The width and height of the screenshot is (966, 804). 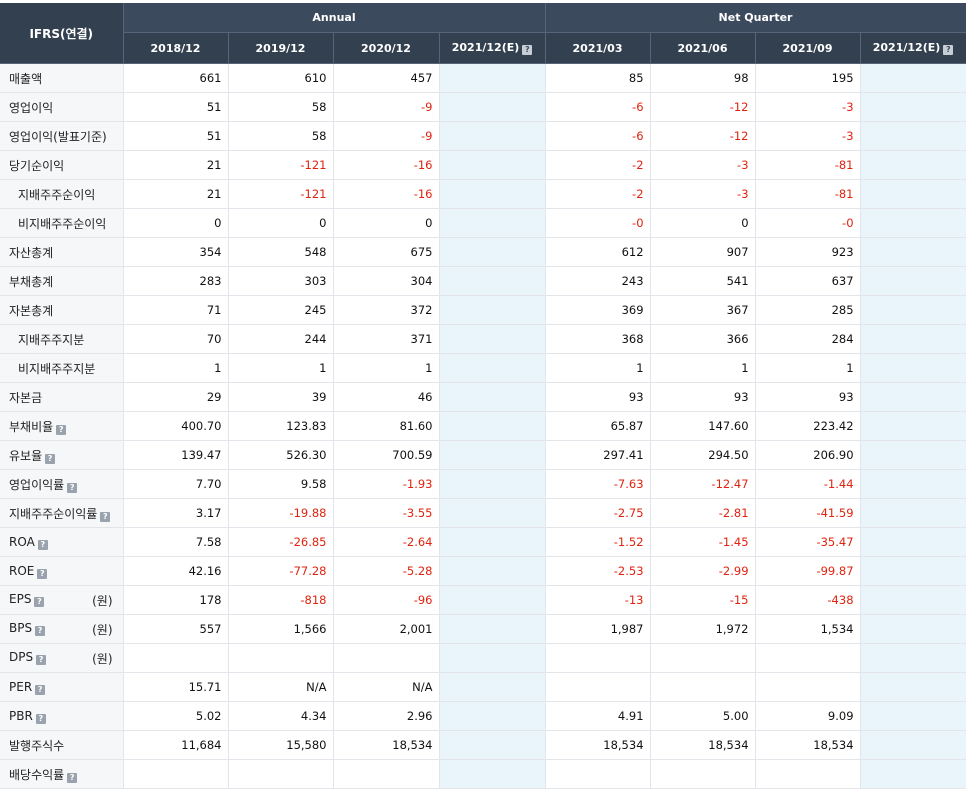 I want to click on row-label: 영업이익률?, so click(x=62, y=484).